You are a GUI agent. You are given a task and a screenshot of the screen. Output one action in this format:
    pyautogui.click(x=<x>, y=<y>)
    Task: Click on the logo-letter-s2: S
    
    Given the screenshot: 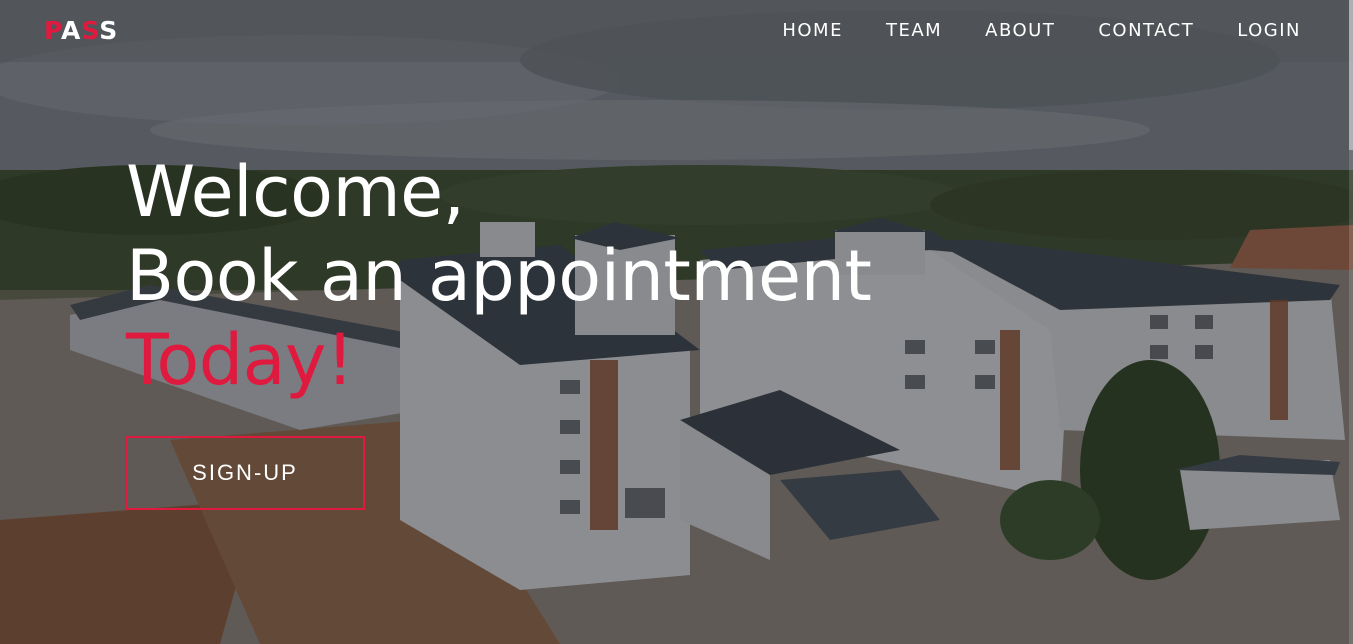 What is the action you would take?
    pyautogui.click(x=109, y=30)
    